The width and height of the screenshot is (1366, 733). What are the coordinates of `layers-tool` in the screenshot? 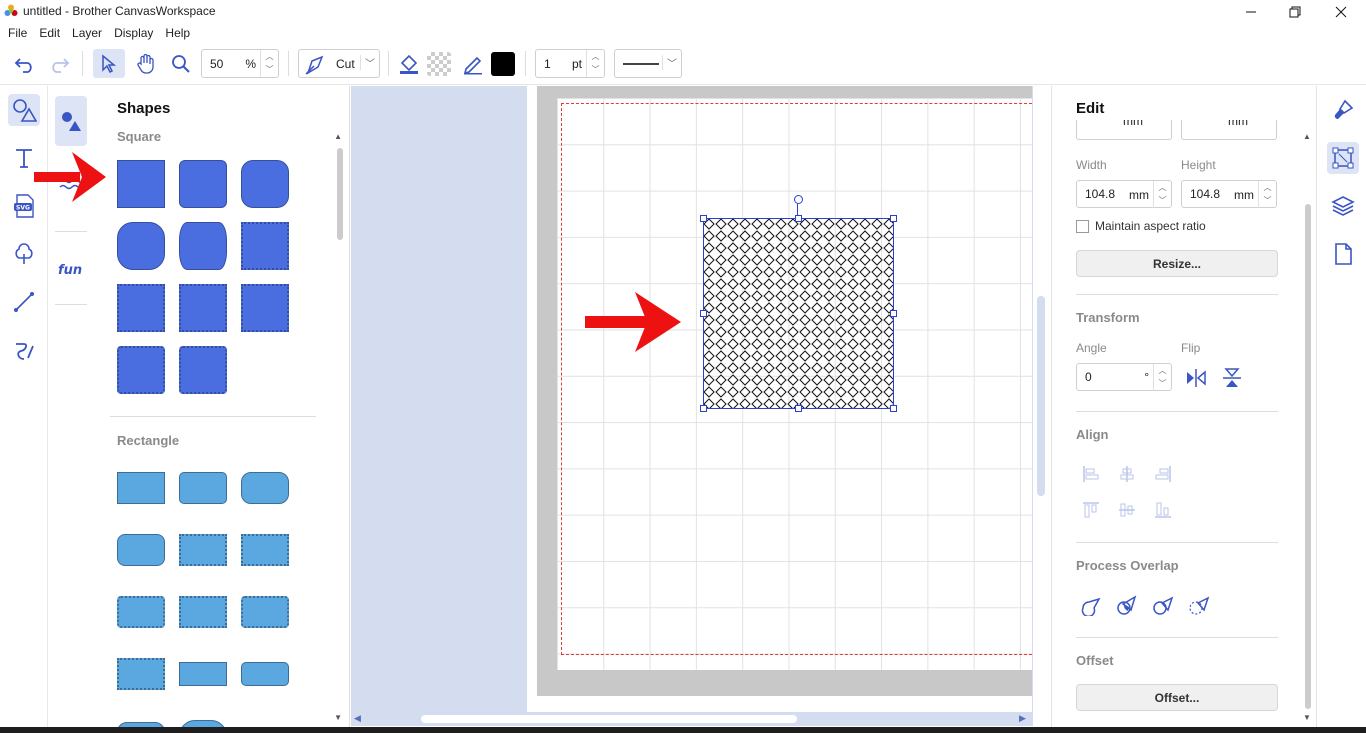 It's located at (1343, 206).